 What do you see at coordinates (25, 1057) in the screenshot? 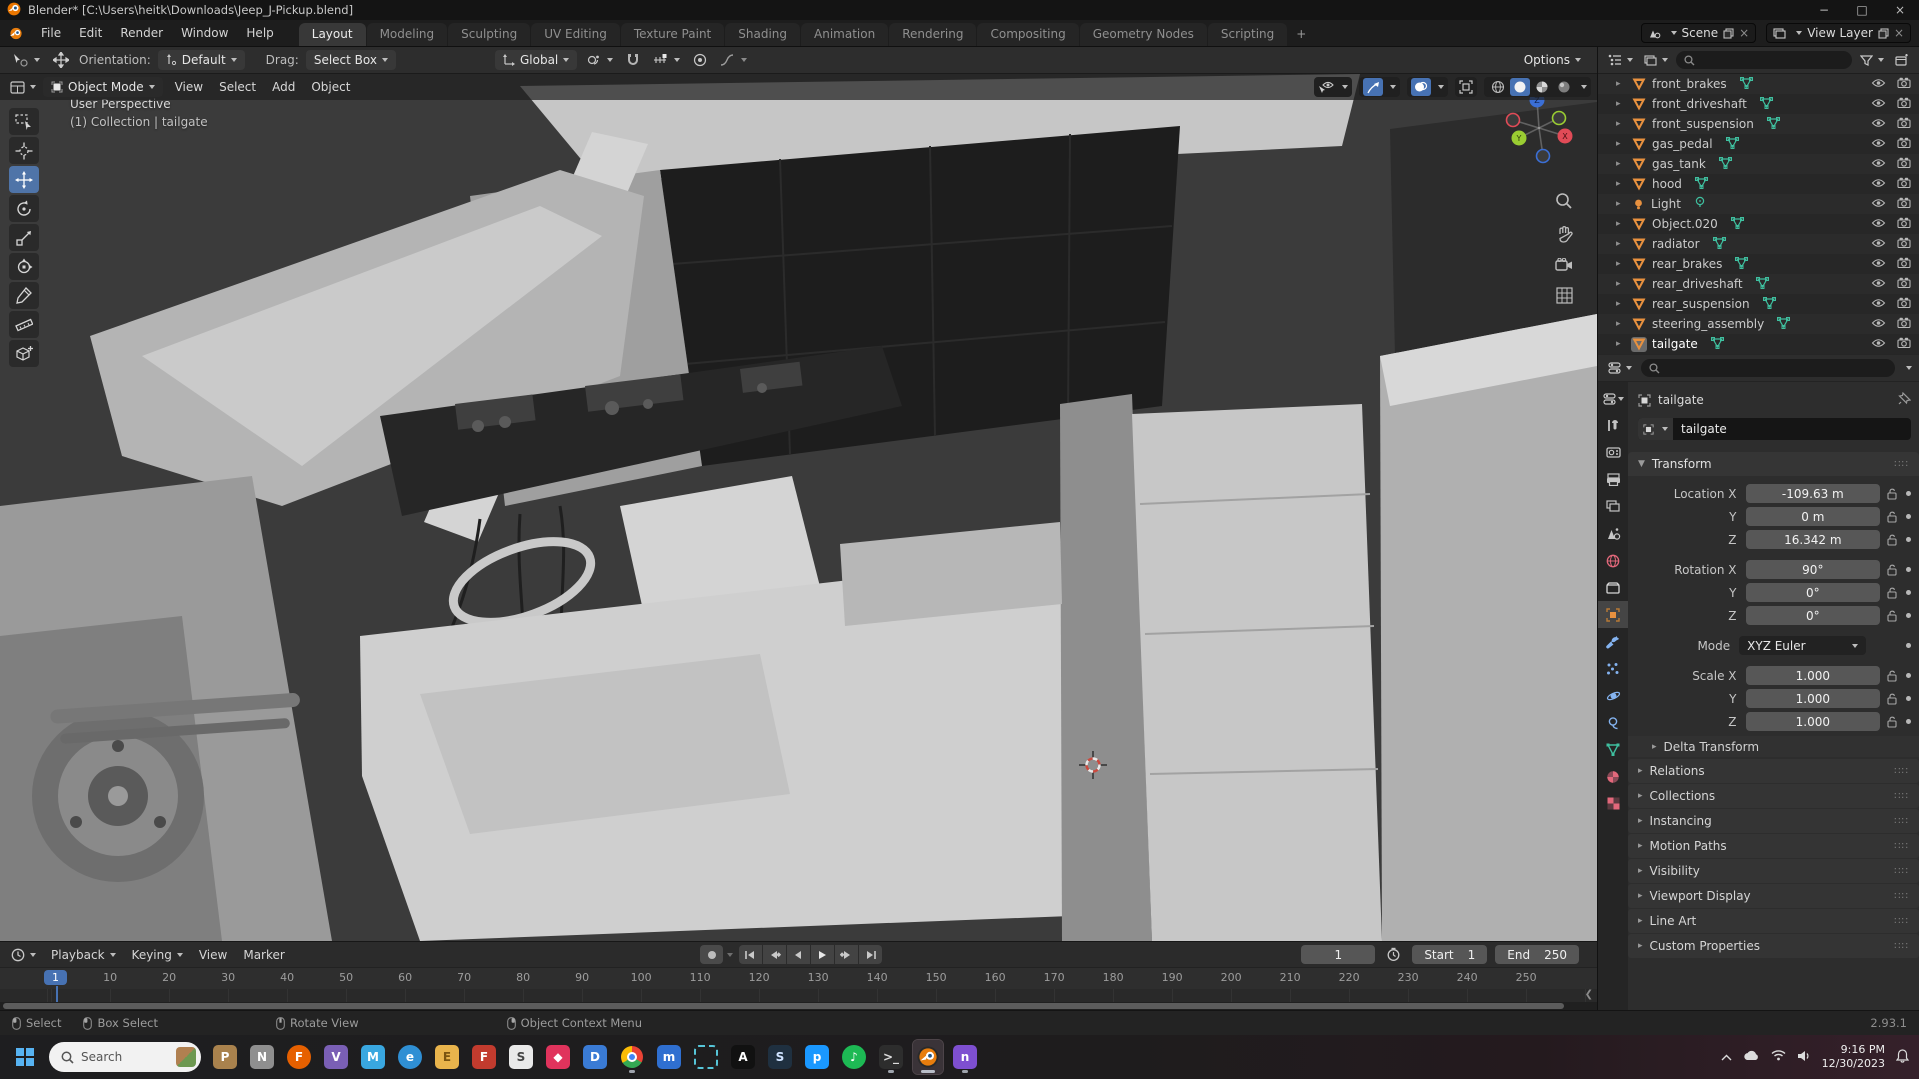
I see `start-button` at bounding box center [25, 1057].